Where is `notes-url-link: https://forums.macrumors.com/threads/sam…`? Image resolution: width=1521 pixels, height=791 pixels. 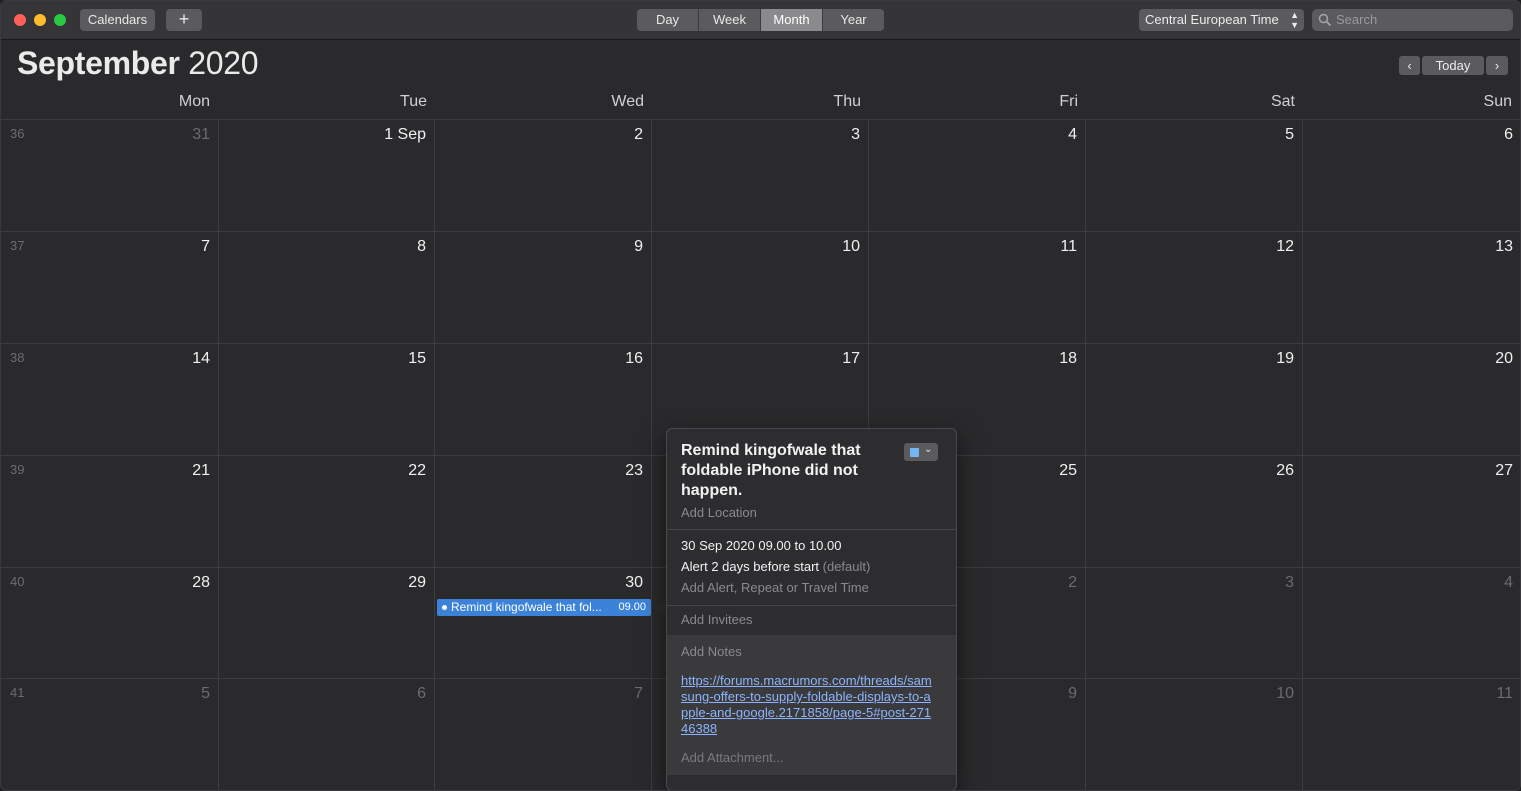
notes-url-link: https://forums.macrumors.com/threads/sam… is located at coordinates (808, 705).